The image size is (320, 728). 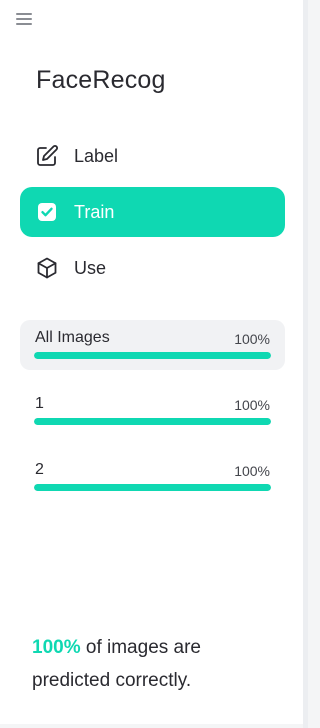 What do you see at coordinates (305, 364) in the screenshot?
I see `scrollbar-track` at bounding box center [305, 364].